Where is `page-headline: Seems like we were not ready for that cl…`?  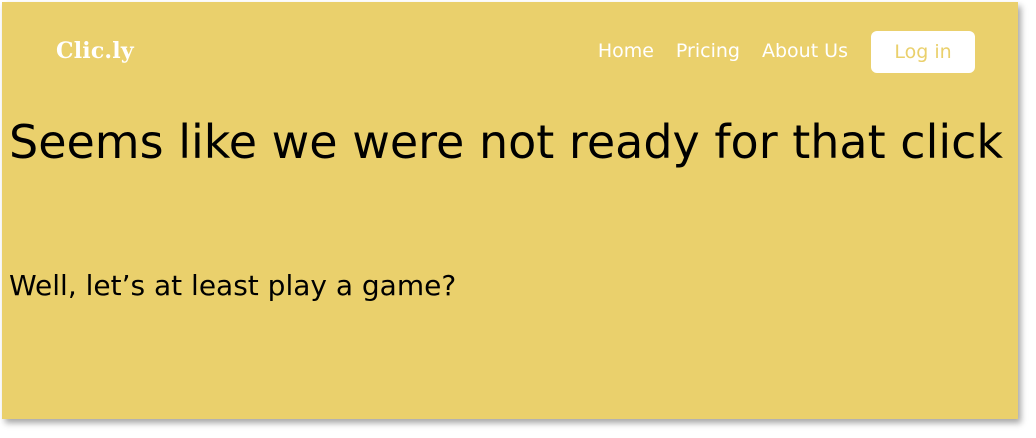 page-headline: Seems like we were not ready for that cl… is located at coordinates (506, 142).